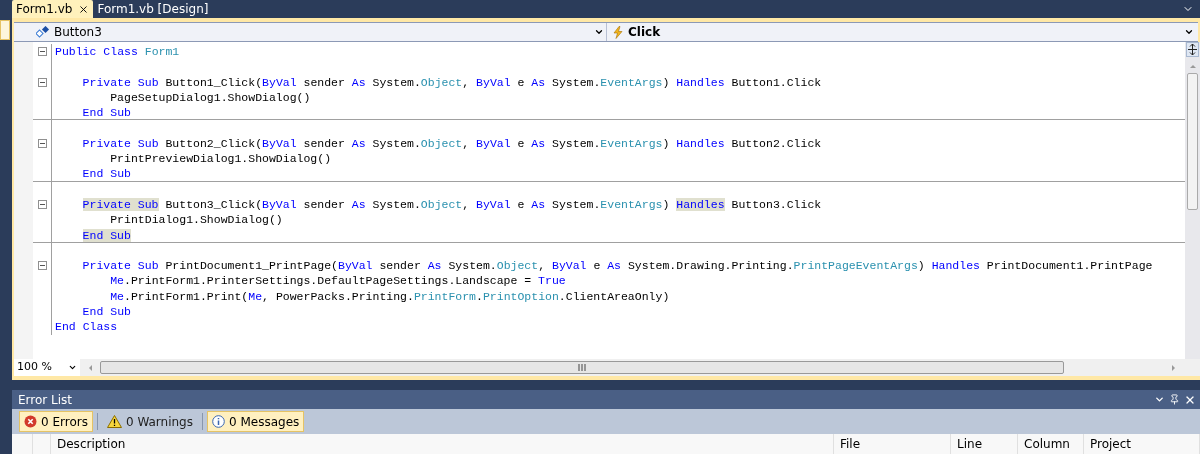 This screenshot has width=1200, height=454. What do you see at coordinates (602, 266) in the screenshot?
I see `code-line: Private Sub PrintDocument1_PrintPage(ByVal sender As System.Object, ByVal e As System.Drawing.Printing.PrintPageEventArgs) Handles PrintDocument1.PrintPage` at bounding box center [602, 266].